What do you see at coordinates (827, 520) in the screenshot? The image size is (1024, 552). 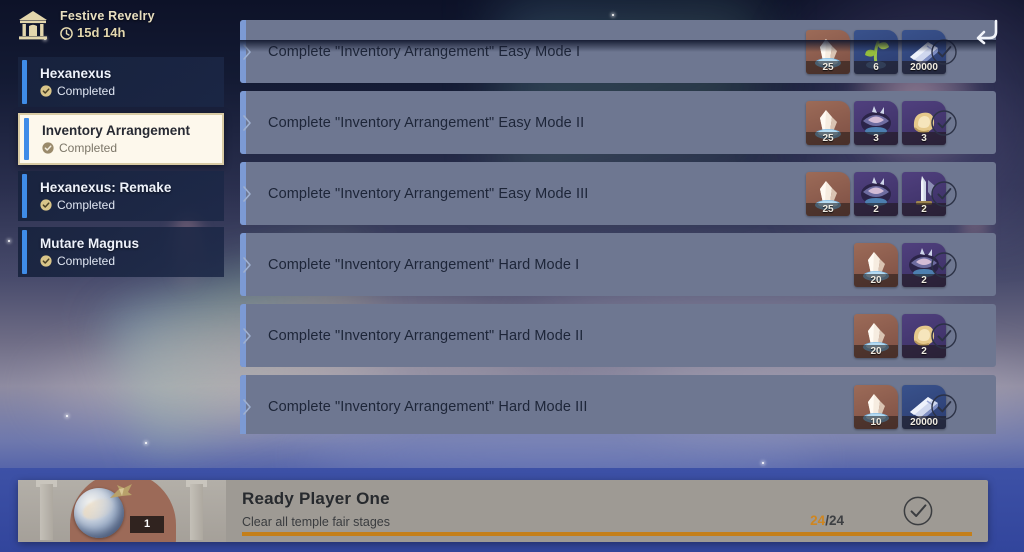 I see `milestone-progress-text: 24/24` at bounding box center [827, 520].